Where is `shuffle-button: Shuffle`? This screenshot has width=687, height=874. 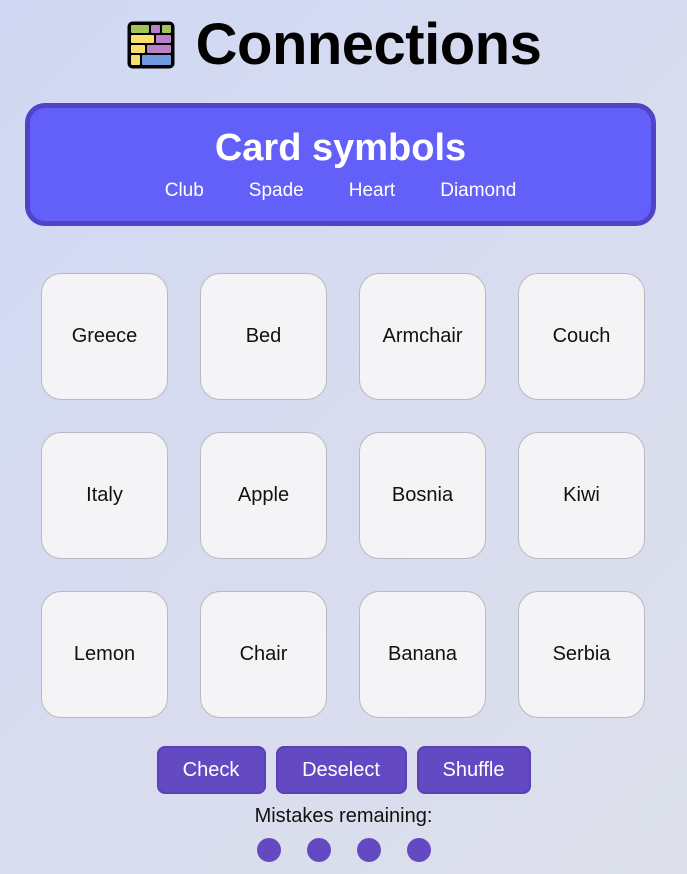 shuffle-button: Shuffle is located at coordinates (473, 770).